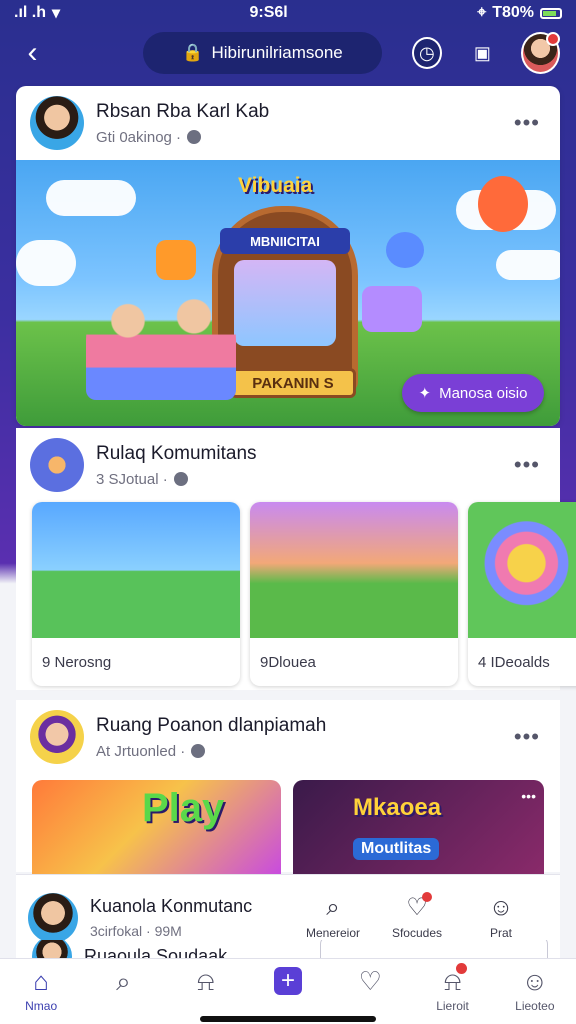  I want to click on peek-row: Ruaoula Soudaak, so click(288, 949).